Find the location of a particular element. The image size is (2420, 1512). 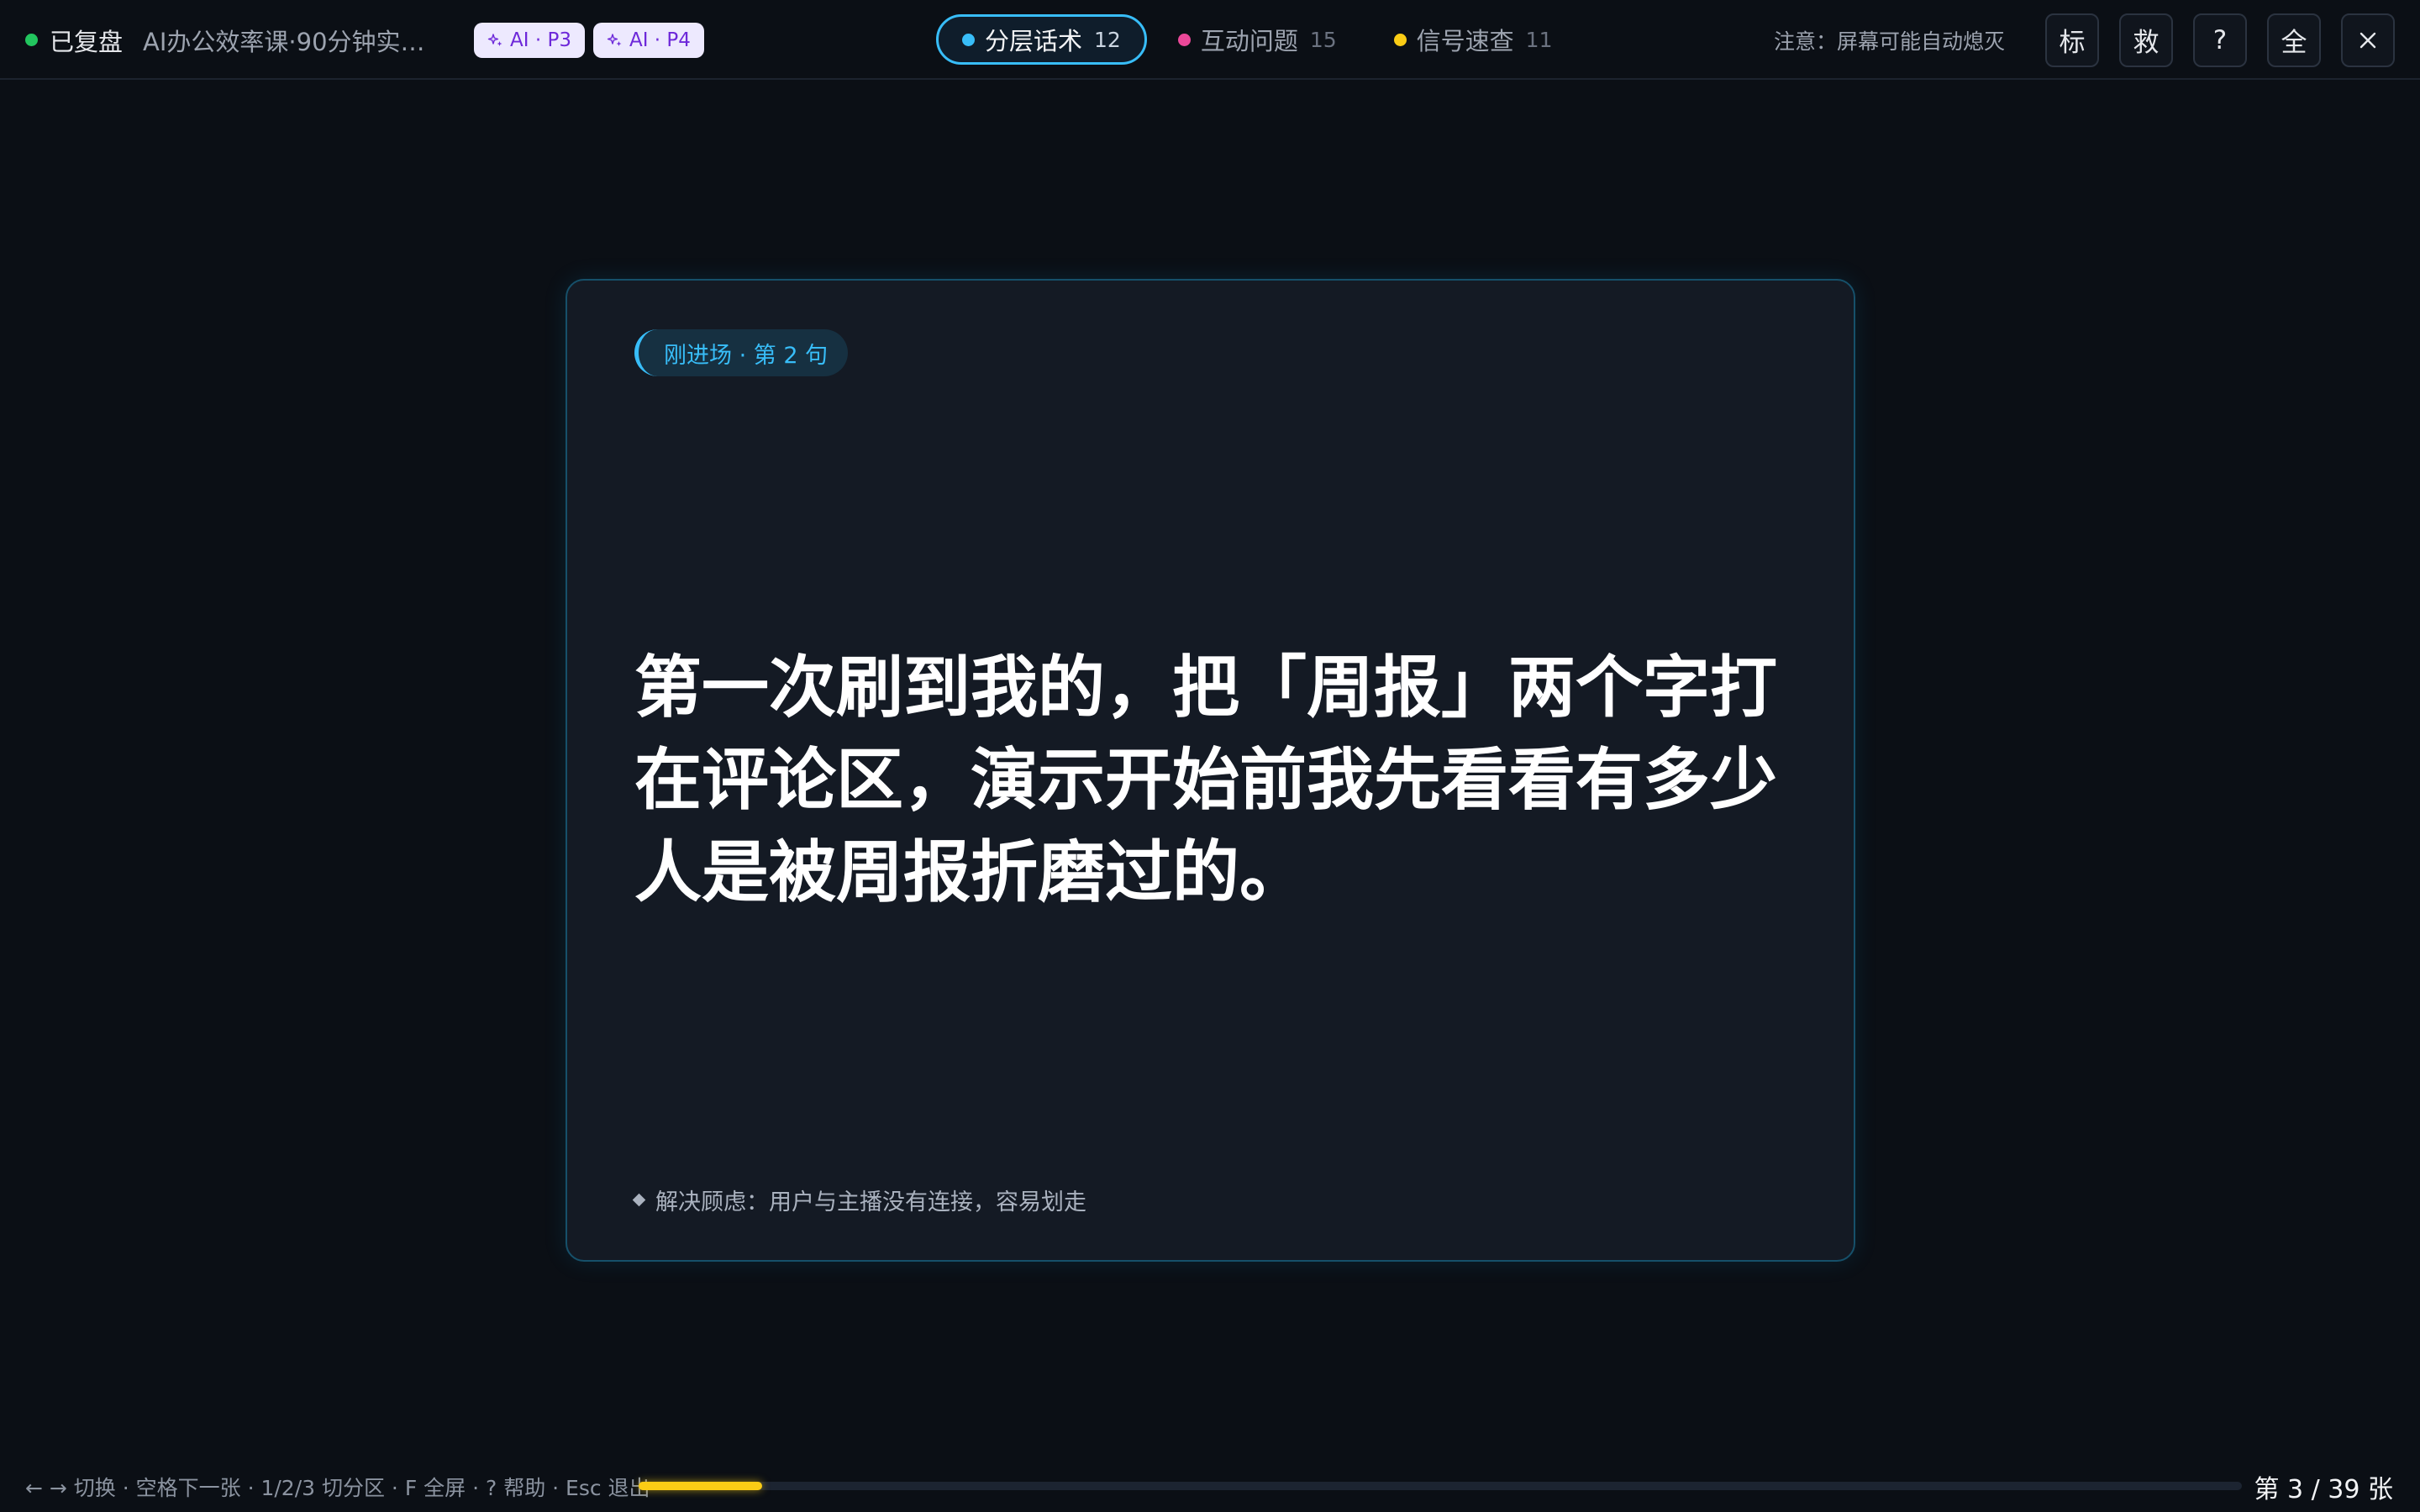

section-tabs: 分层话术 12 互动问题 15 信号速查 11 is located at coordinates (1259, 39).